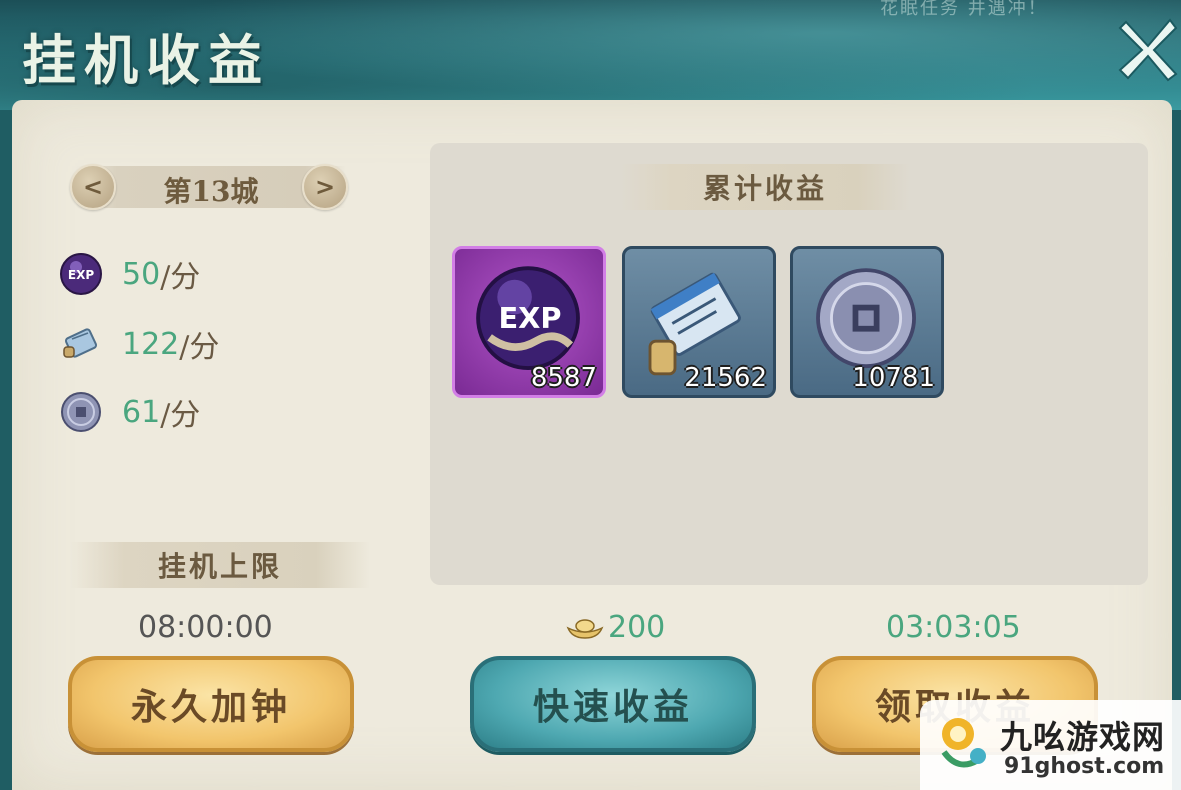 This screenshot has width=1181, height=790. I want to click on claim-timer: 03:03:05, so click(953, 627).